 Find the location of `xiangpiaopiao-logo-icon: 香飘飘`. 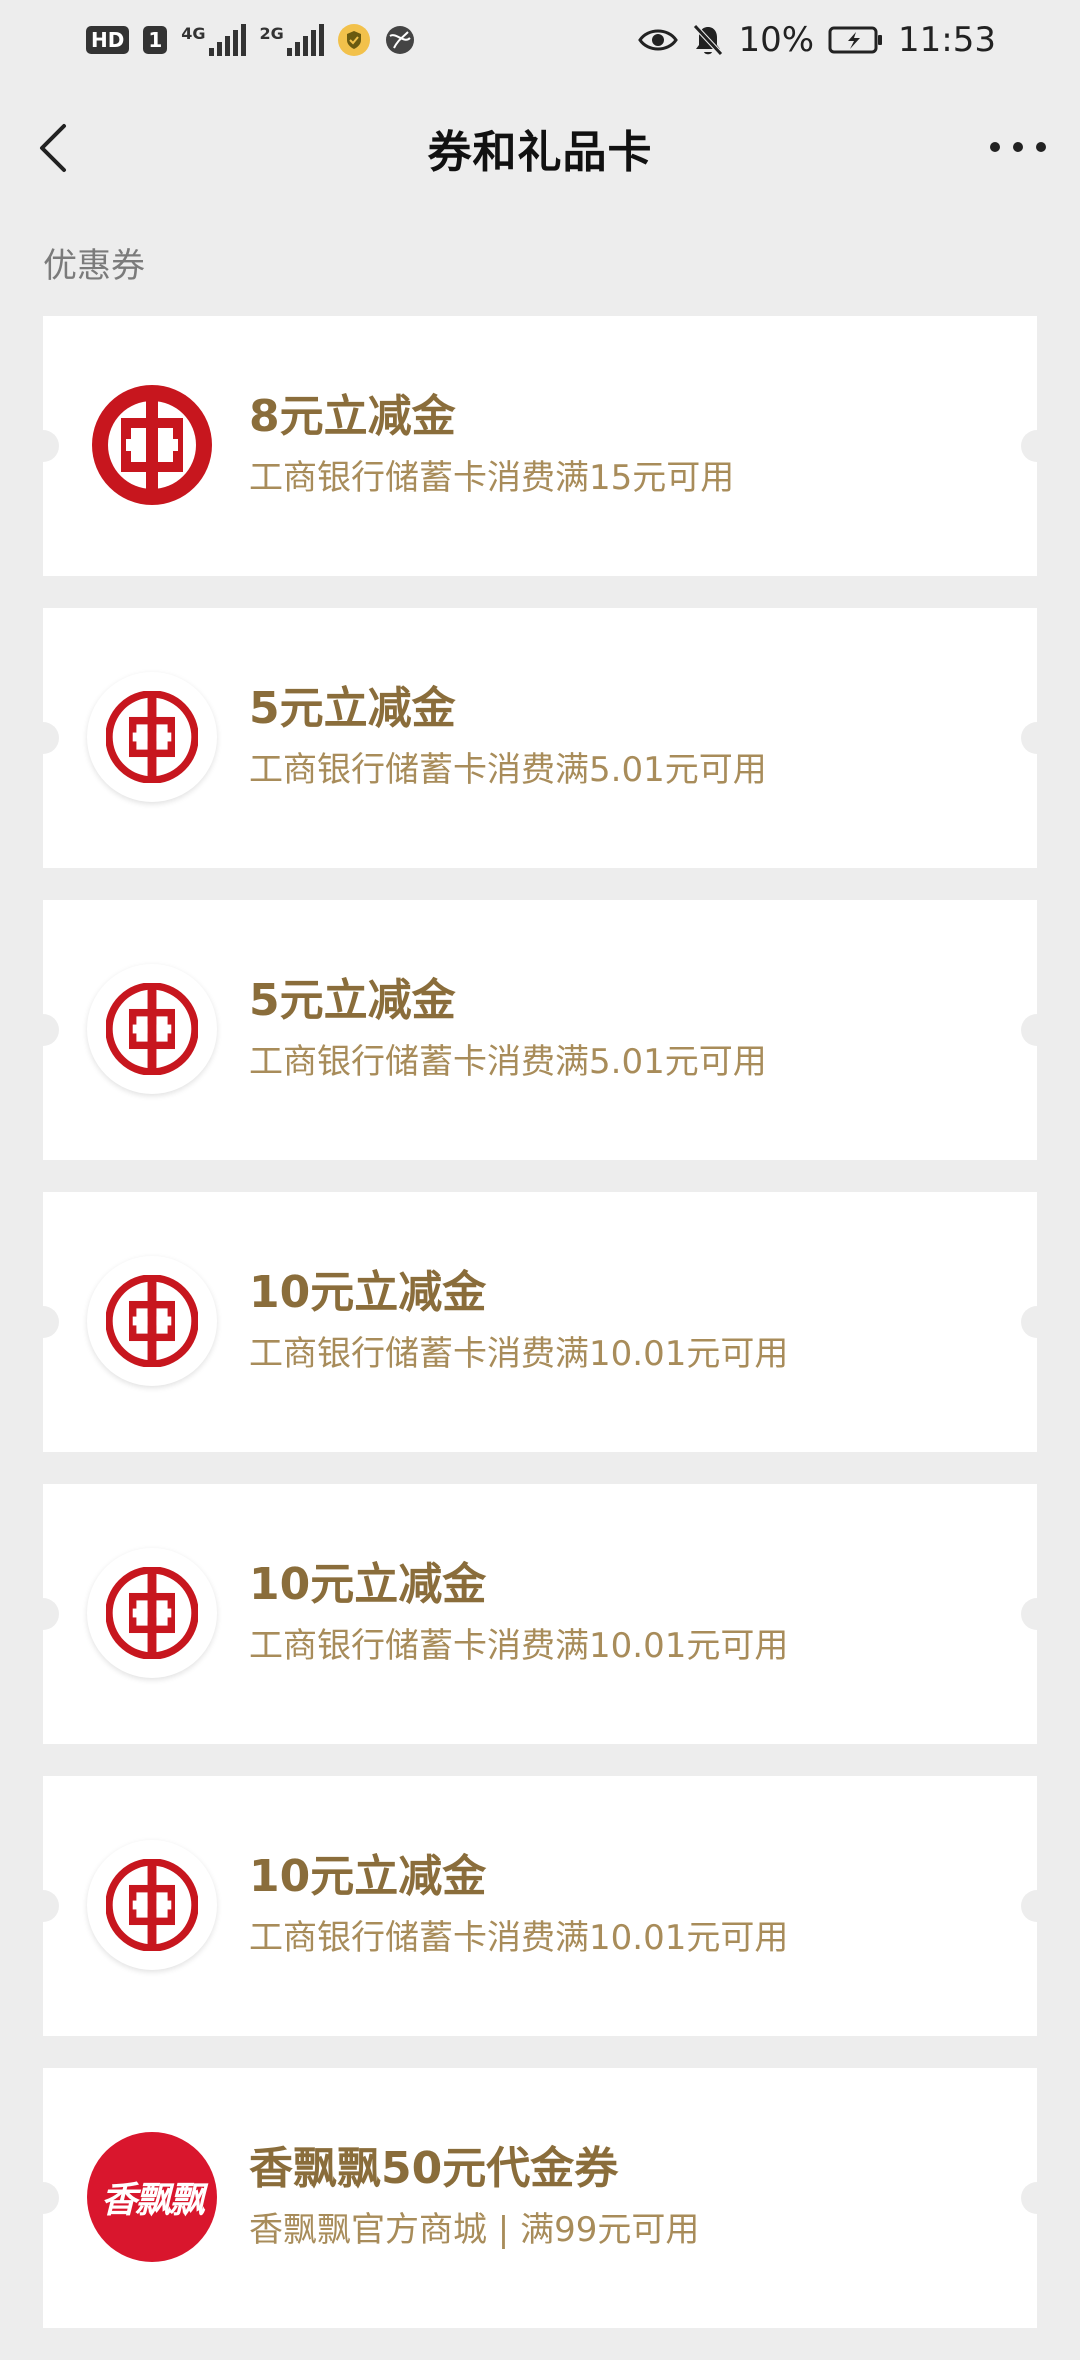

xiangpiaopiao-logo-icon: 香飘飘 is located at coordinates (152, 2197).